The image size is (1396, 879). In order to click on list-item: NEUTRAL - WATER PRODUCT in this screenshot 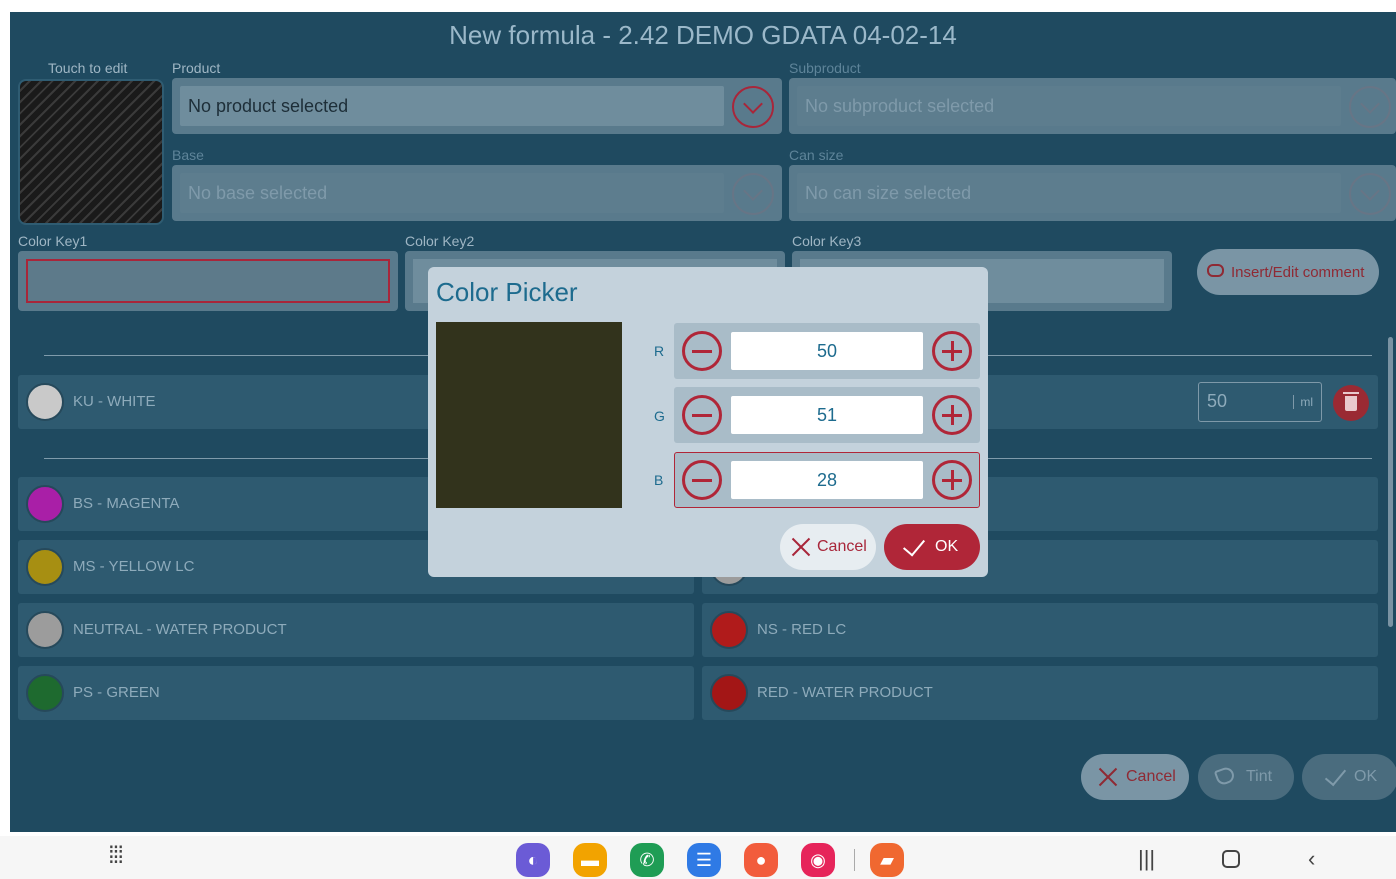, I will do `click(356, 630)`.